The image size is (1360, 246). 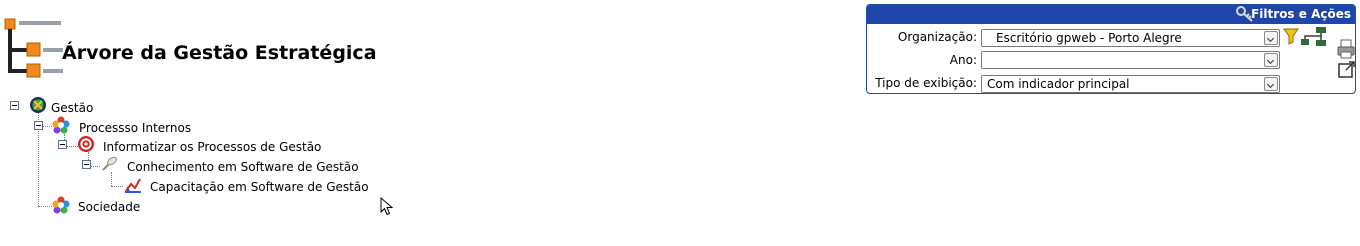 I want to click on tree-node-capacitacao: Capacitação em Software de Gestão, so click(x=259, y=187).